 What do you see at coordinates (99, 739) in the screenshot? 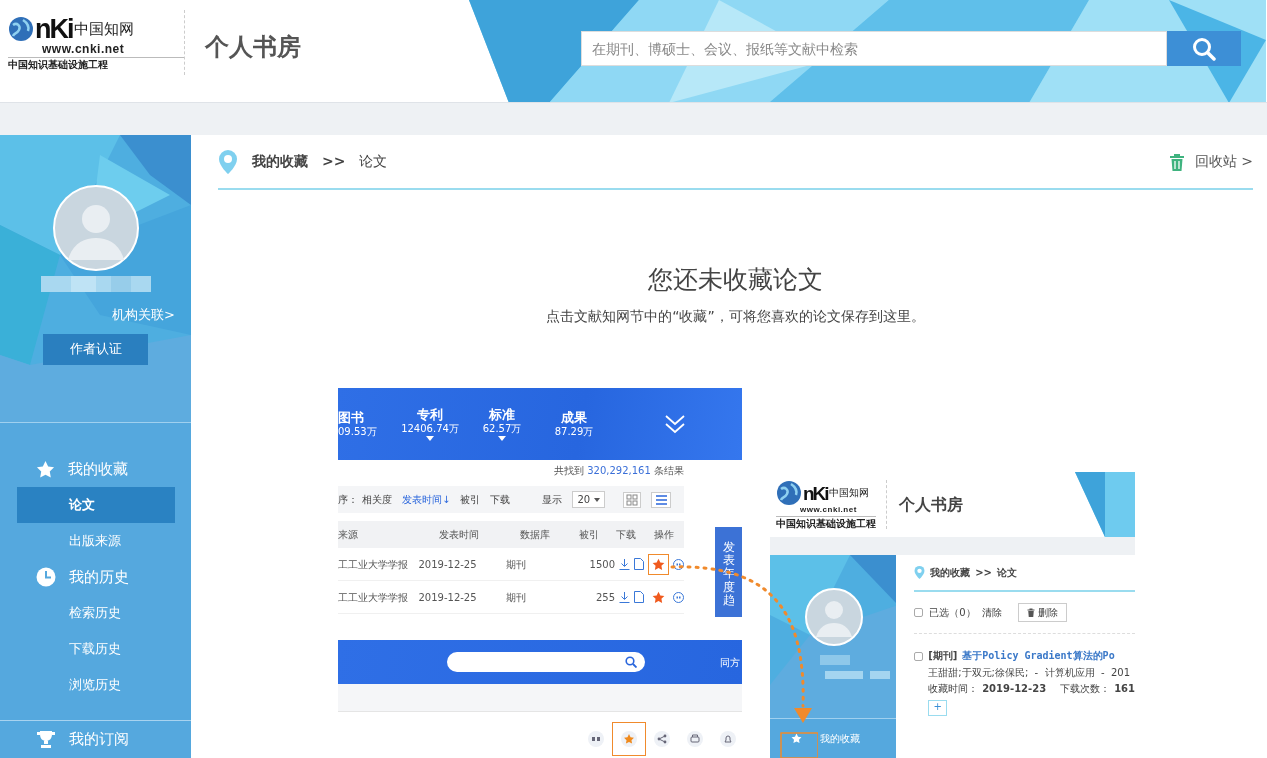
I see `nav-heading: 我的订阅` at bounding box center [99, 739].